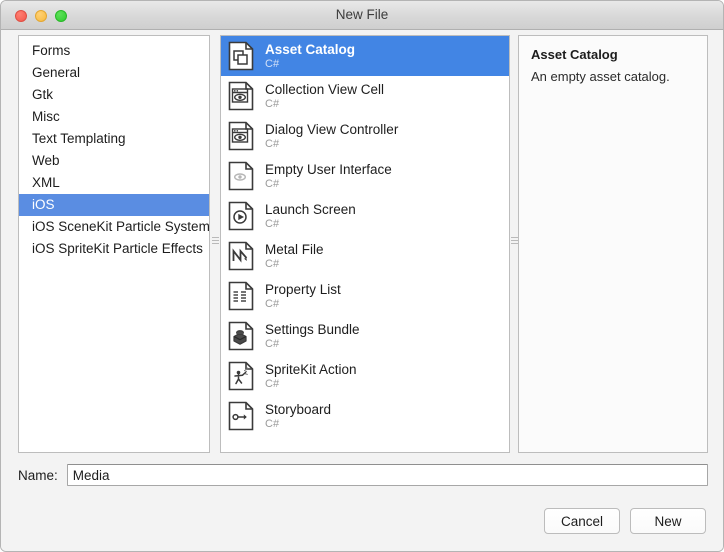  Describe the element at coordinates (328, 169) in the screenshot. I see `template-name: Empty User Interface` at that location.